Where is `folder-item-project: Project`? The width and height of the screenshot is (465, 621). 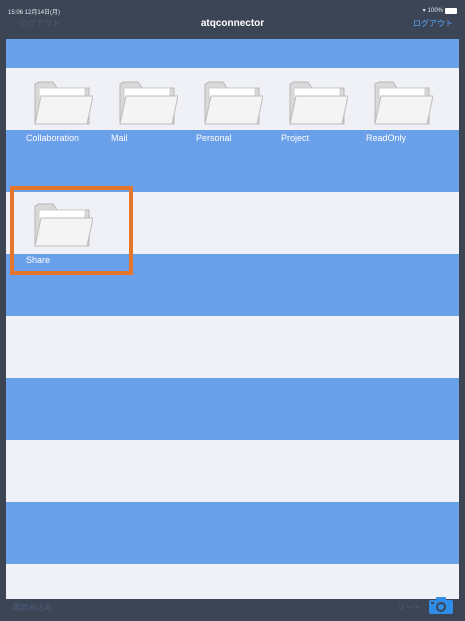
folder-item-project: Project is located at coordinates (309, 112).